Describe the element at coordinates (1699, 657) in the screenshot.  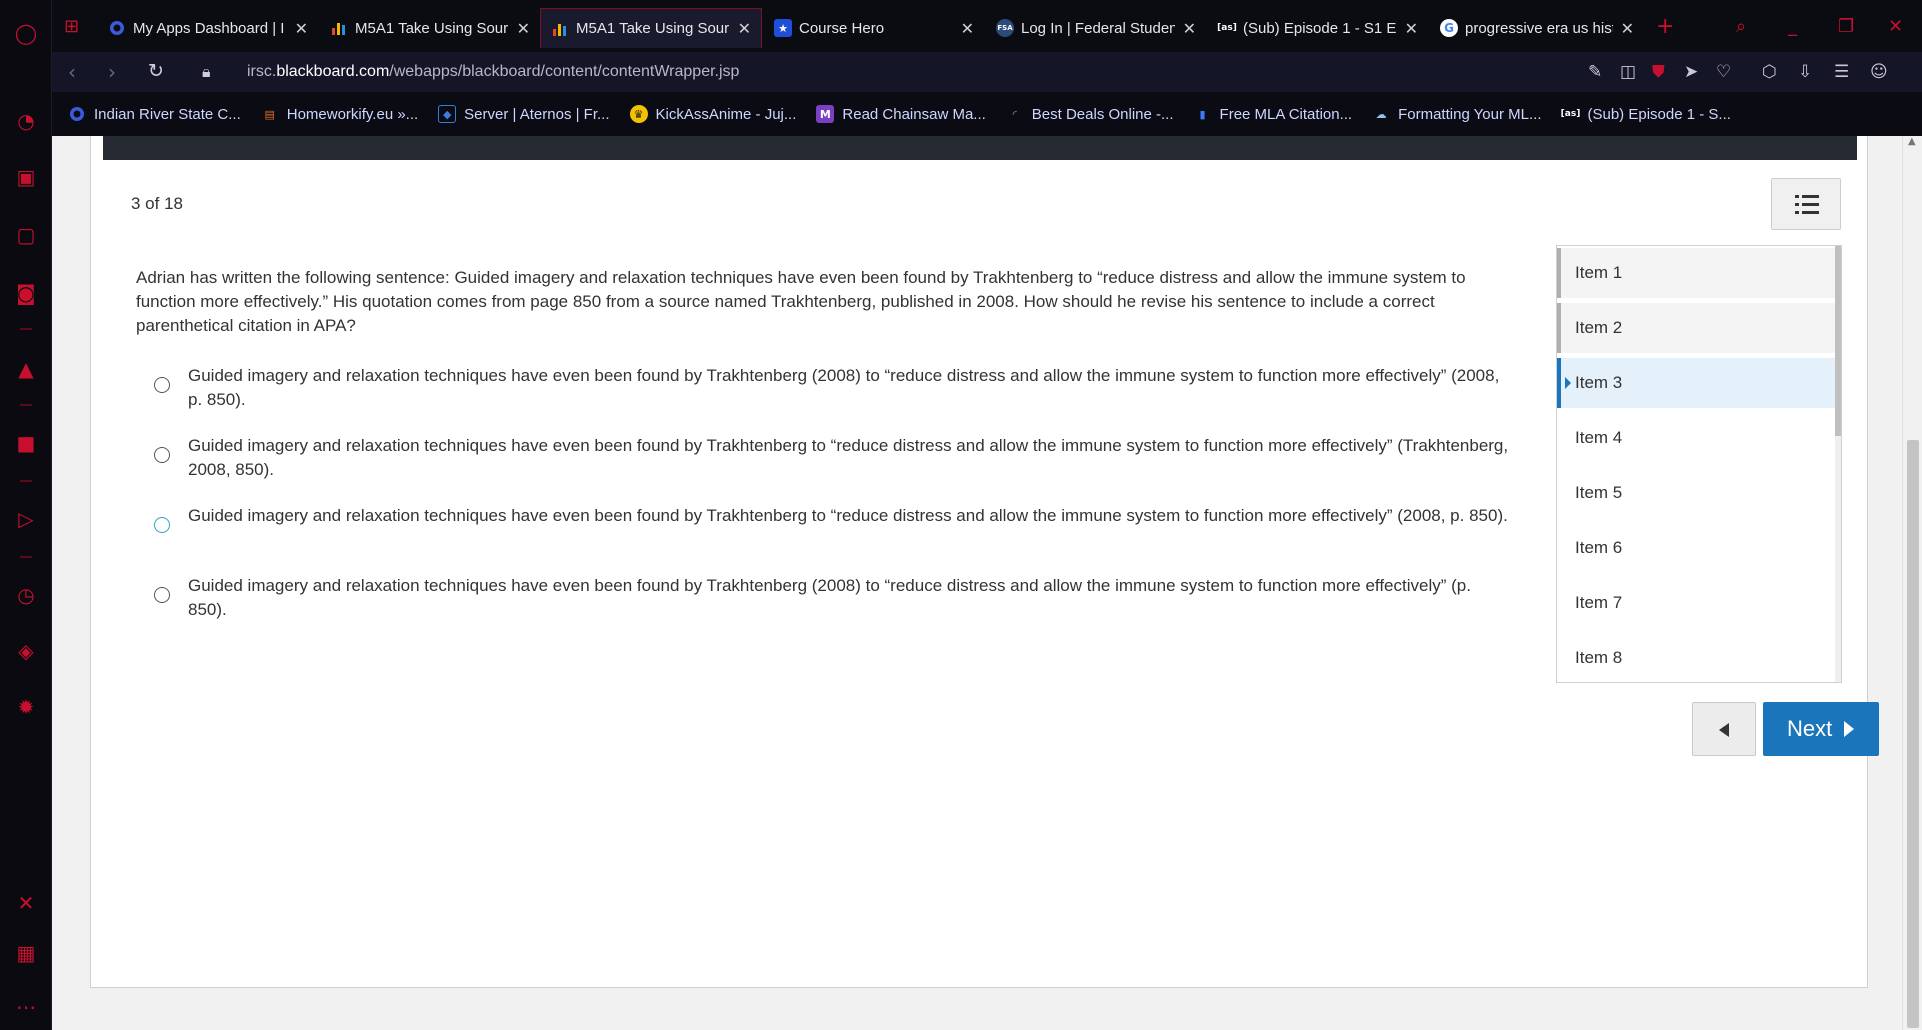
I see `item-nav-8: Item 8` at that location.